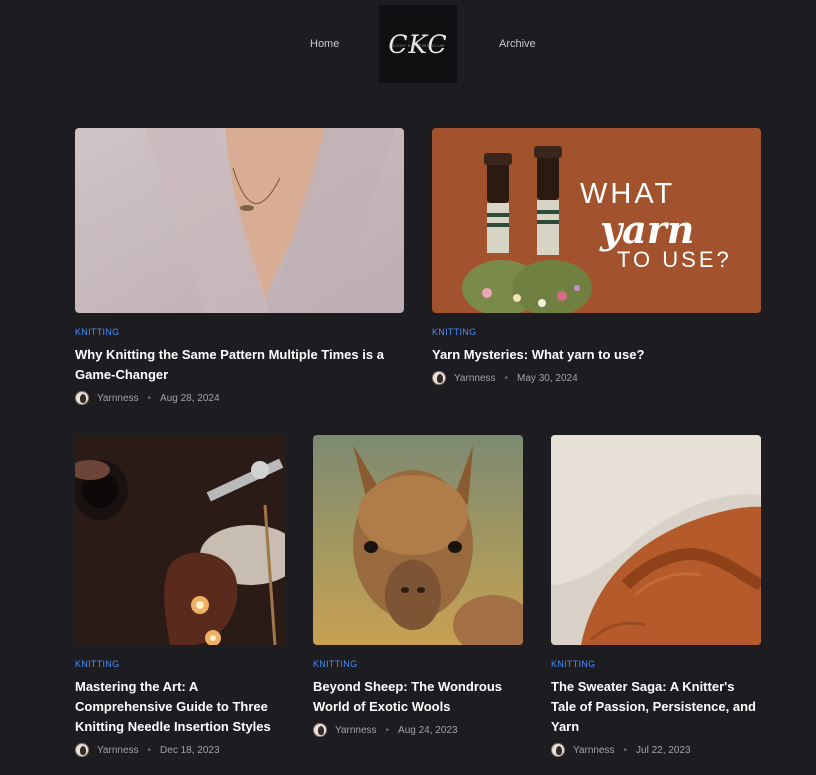  What do you see at coordinates (663, 750) in the screenshot?
I see `post-date: Jul 22, 2023` at bounding box center [663, 750].